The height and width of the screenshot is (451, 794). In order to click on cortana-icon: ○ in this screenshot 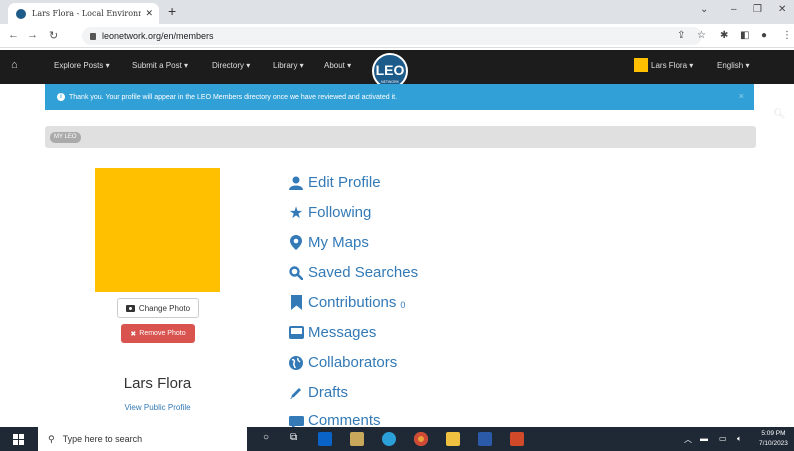, I will do `click(266, 437)`.